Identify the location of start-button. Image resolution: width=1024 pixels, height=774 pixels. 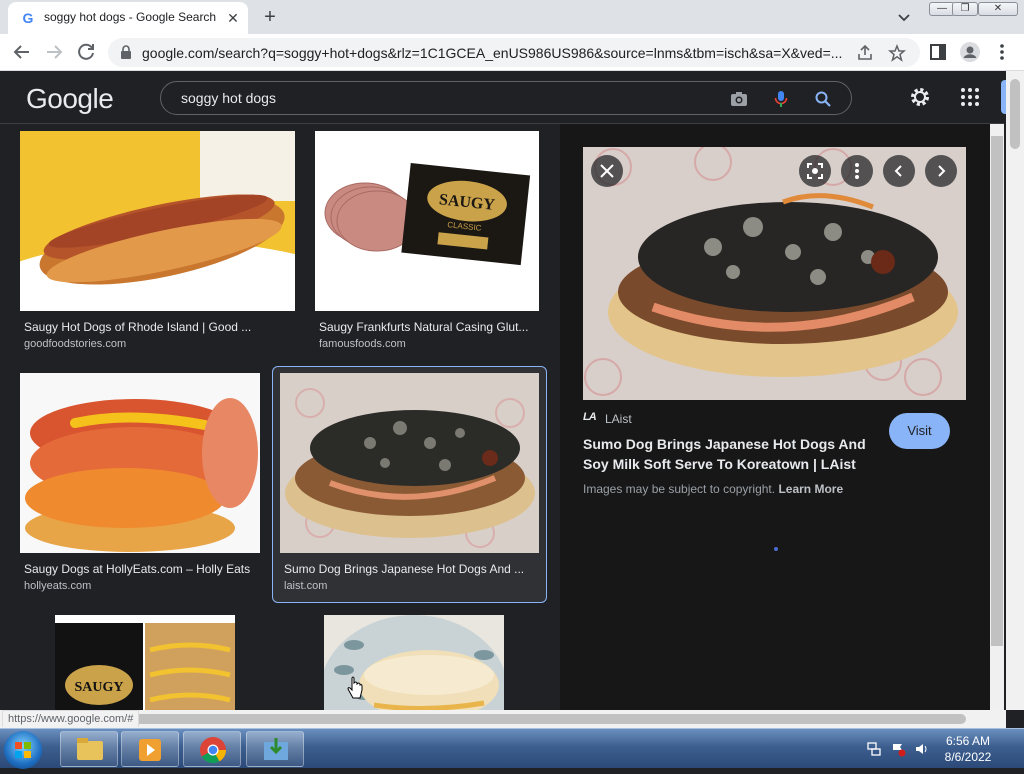
(23, 750).